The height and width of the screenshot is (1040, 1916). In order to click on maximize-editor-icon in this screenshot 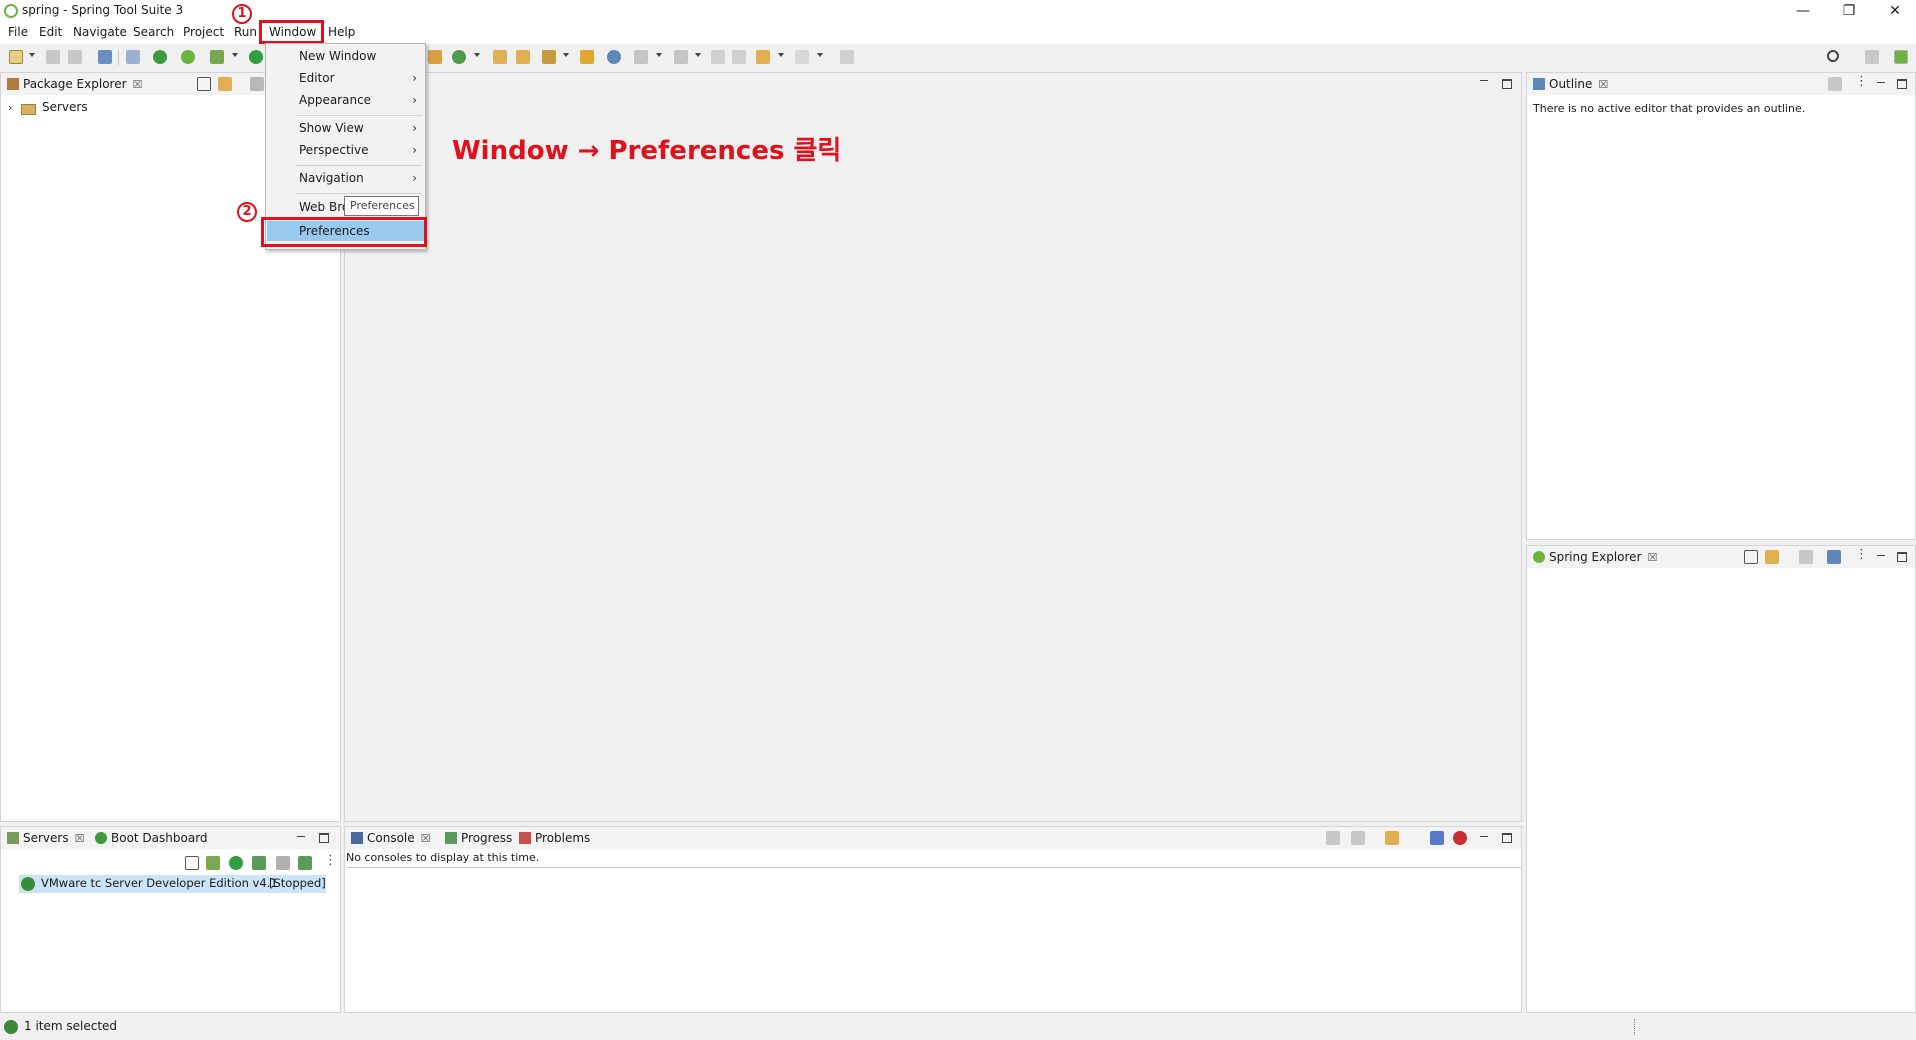, I will do `click(1507, 84)`.